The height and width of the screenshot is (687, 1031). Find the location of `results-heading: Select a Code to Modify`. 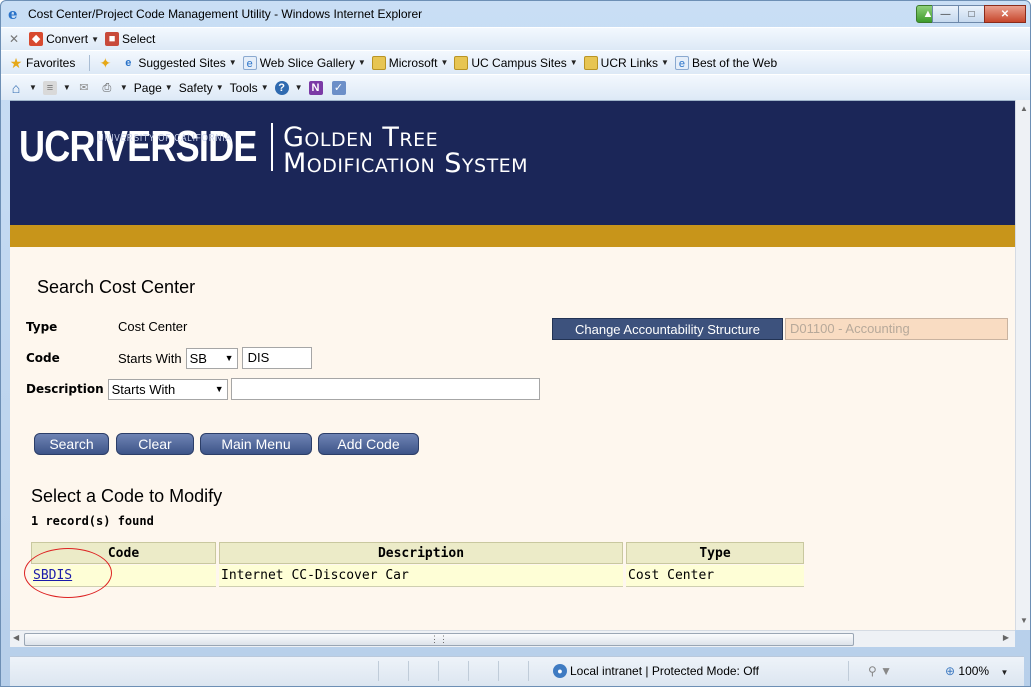

results-heading: Select a Code to Modify is located at coordinates (127, 496).